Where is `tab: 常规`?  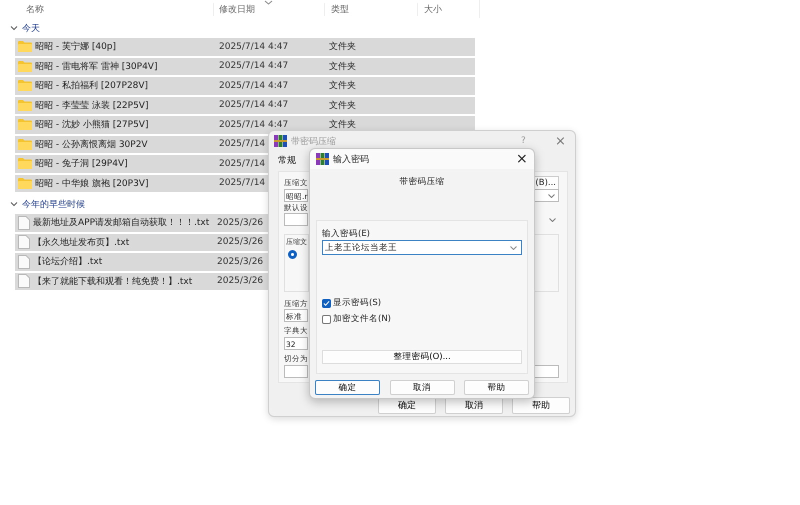
tab: 常规 is located at coordinates (287, 160).